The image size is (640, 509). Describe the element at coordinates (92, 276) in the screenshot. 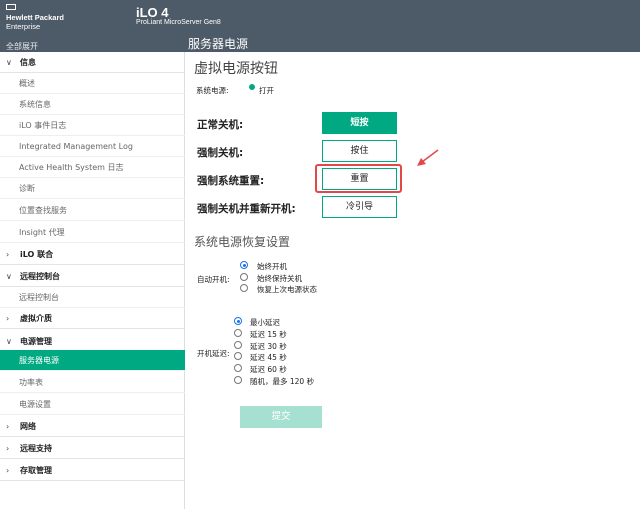

I see `sidebar-section-remote-console: ∨ 远程控制台` at that location.